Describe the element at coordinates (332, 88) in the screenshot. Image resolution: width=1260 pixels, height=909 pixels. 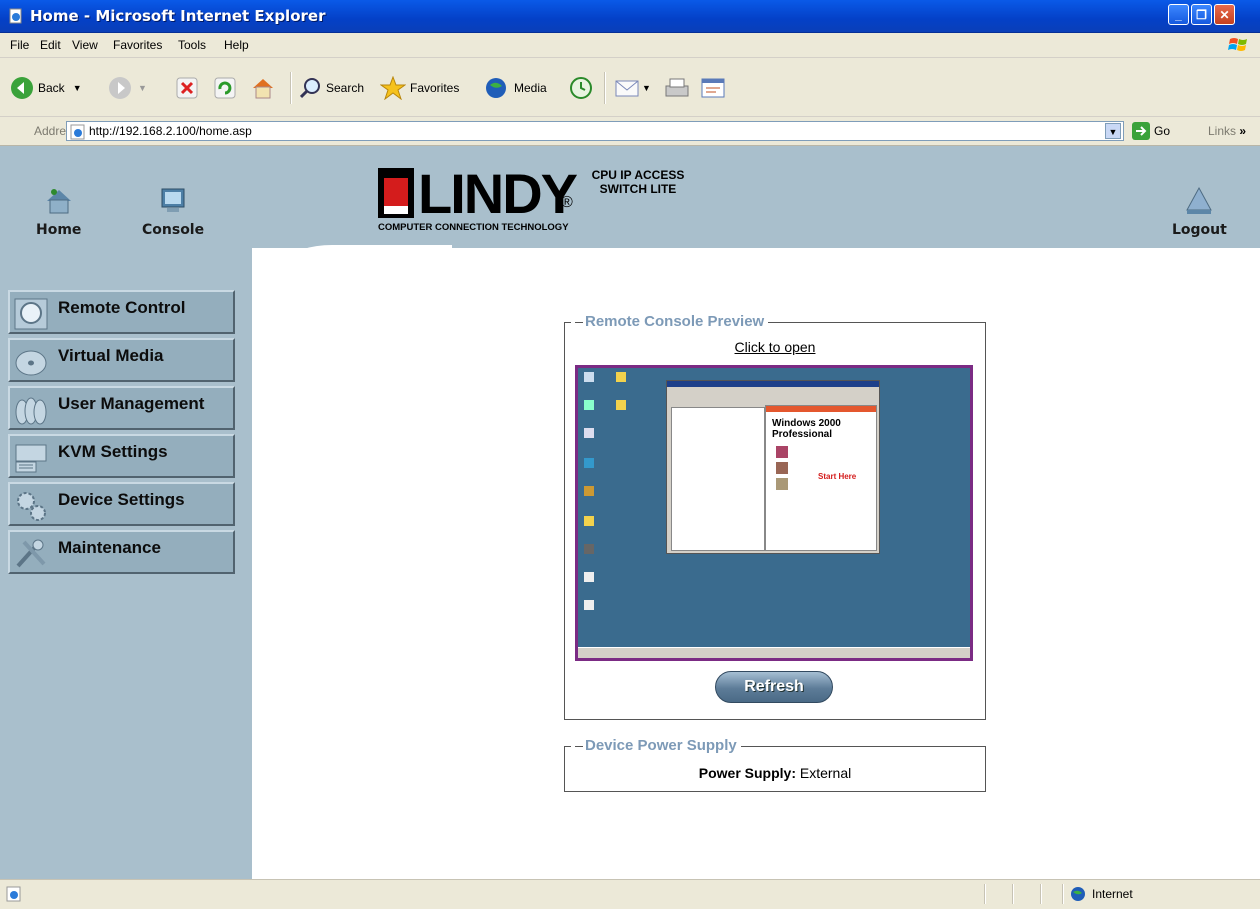
I see `search-button: Search` at that location.